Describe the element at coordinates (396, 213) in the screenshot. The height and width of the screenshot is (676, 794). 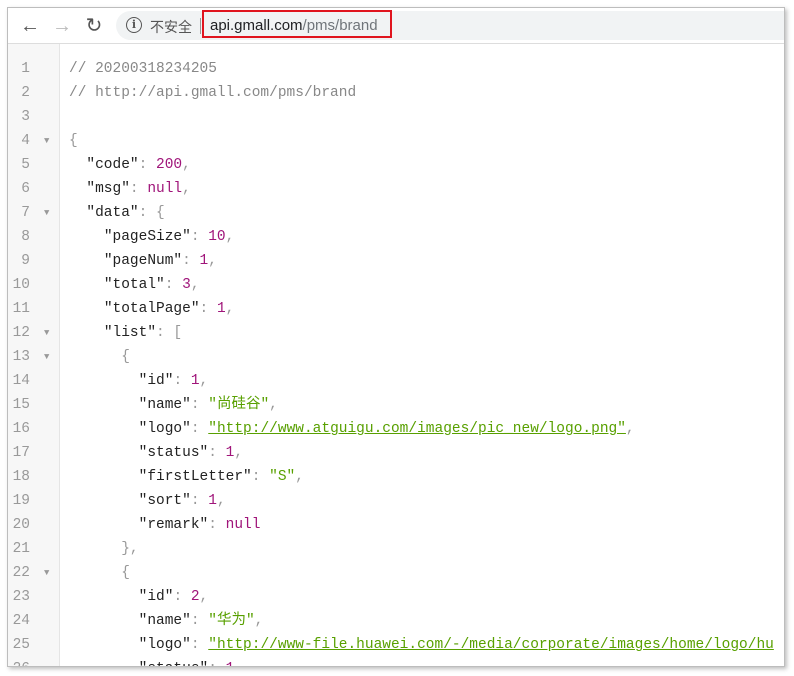
I see `code-line: 7 ▼ "data": {` at that location.